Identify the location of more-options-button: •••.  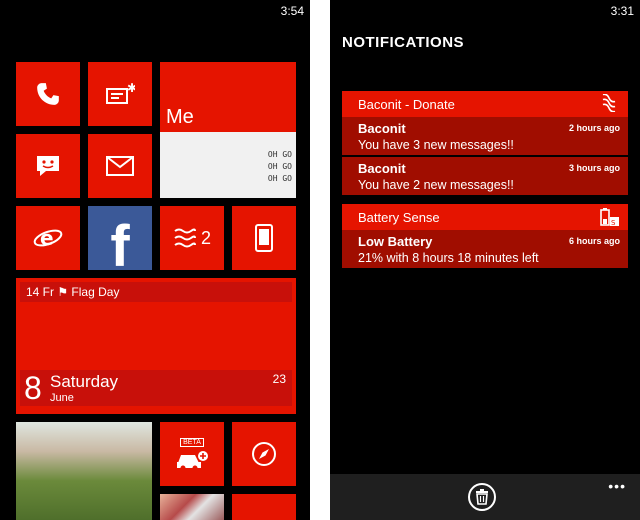
(617, 486).